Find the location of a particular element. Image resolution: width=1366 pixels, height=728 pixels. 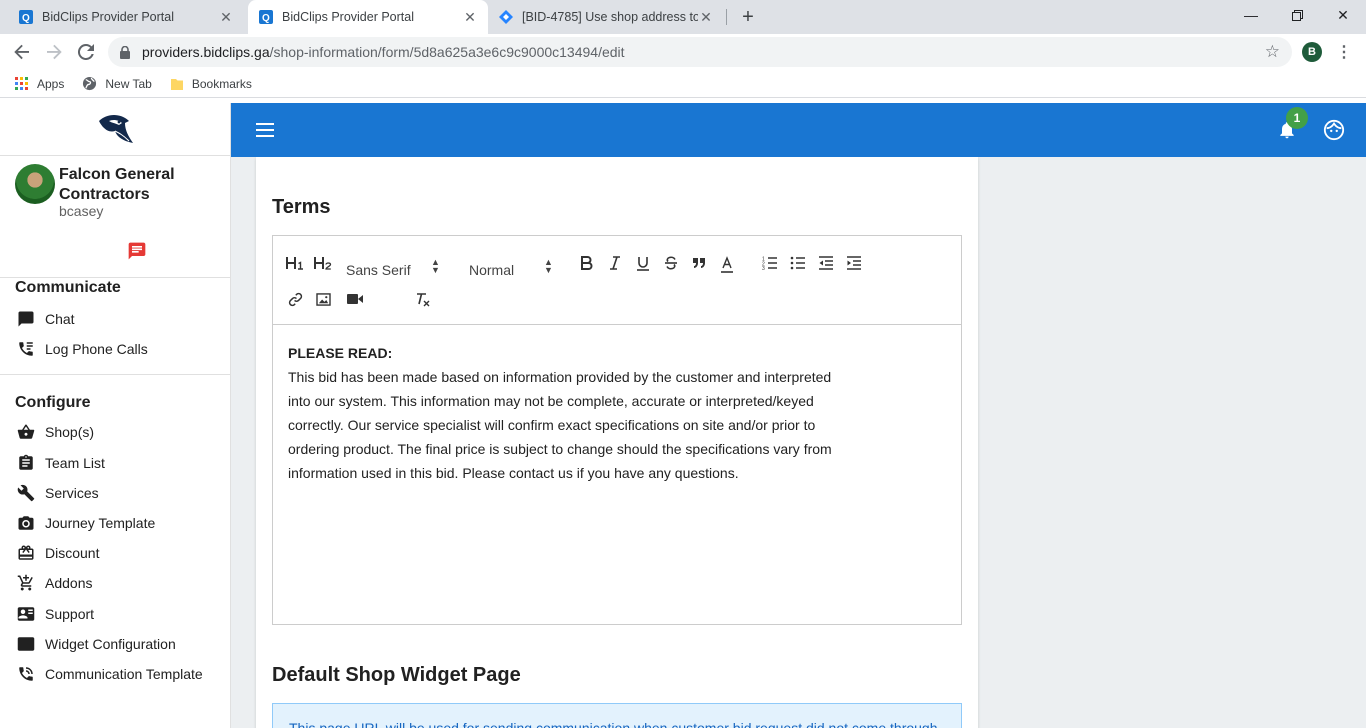

more-vert-icon: ⋮ is located at coordinates (1344, 52).